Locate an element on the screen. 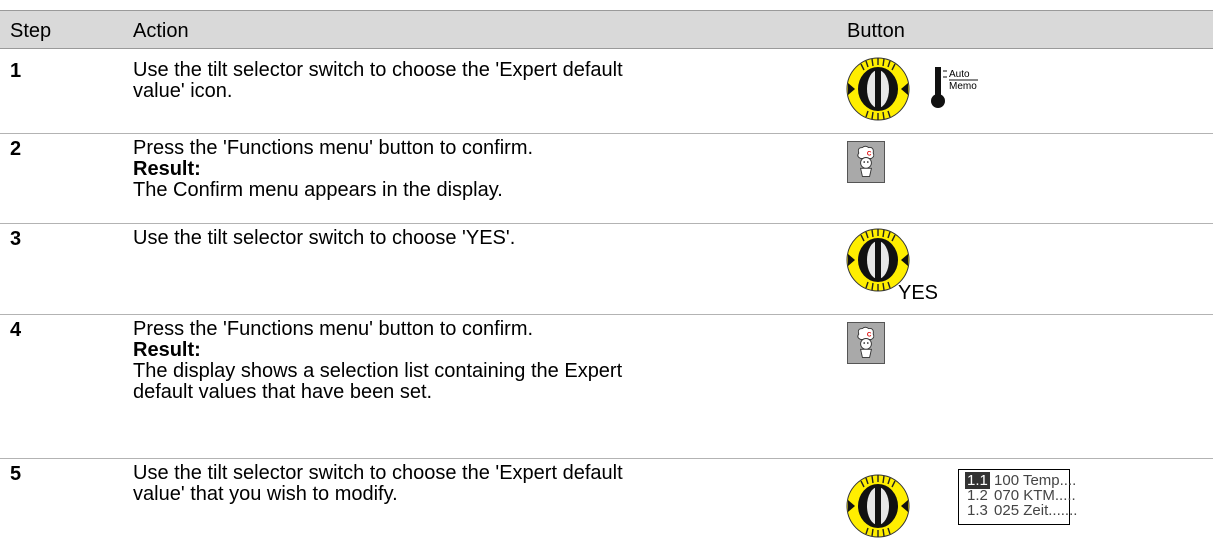 Image resolution: width=1213 pixels, height=552 pixels. result-line: default values that have been set. is located at coordinates (283, 392).